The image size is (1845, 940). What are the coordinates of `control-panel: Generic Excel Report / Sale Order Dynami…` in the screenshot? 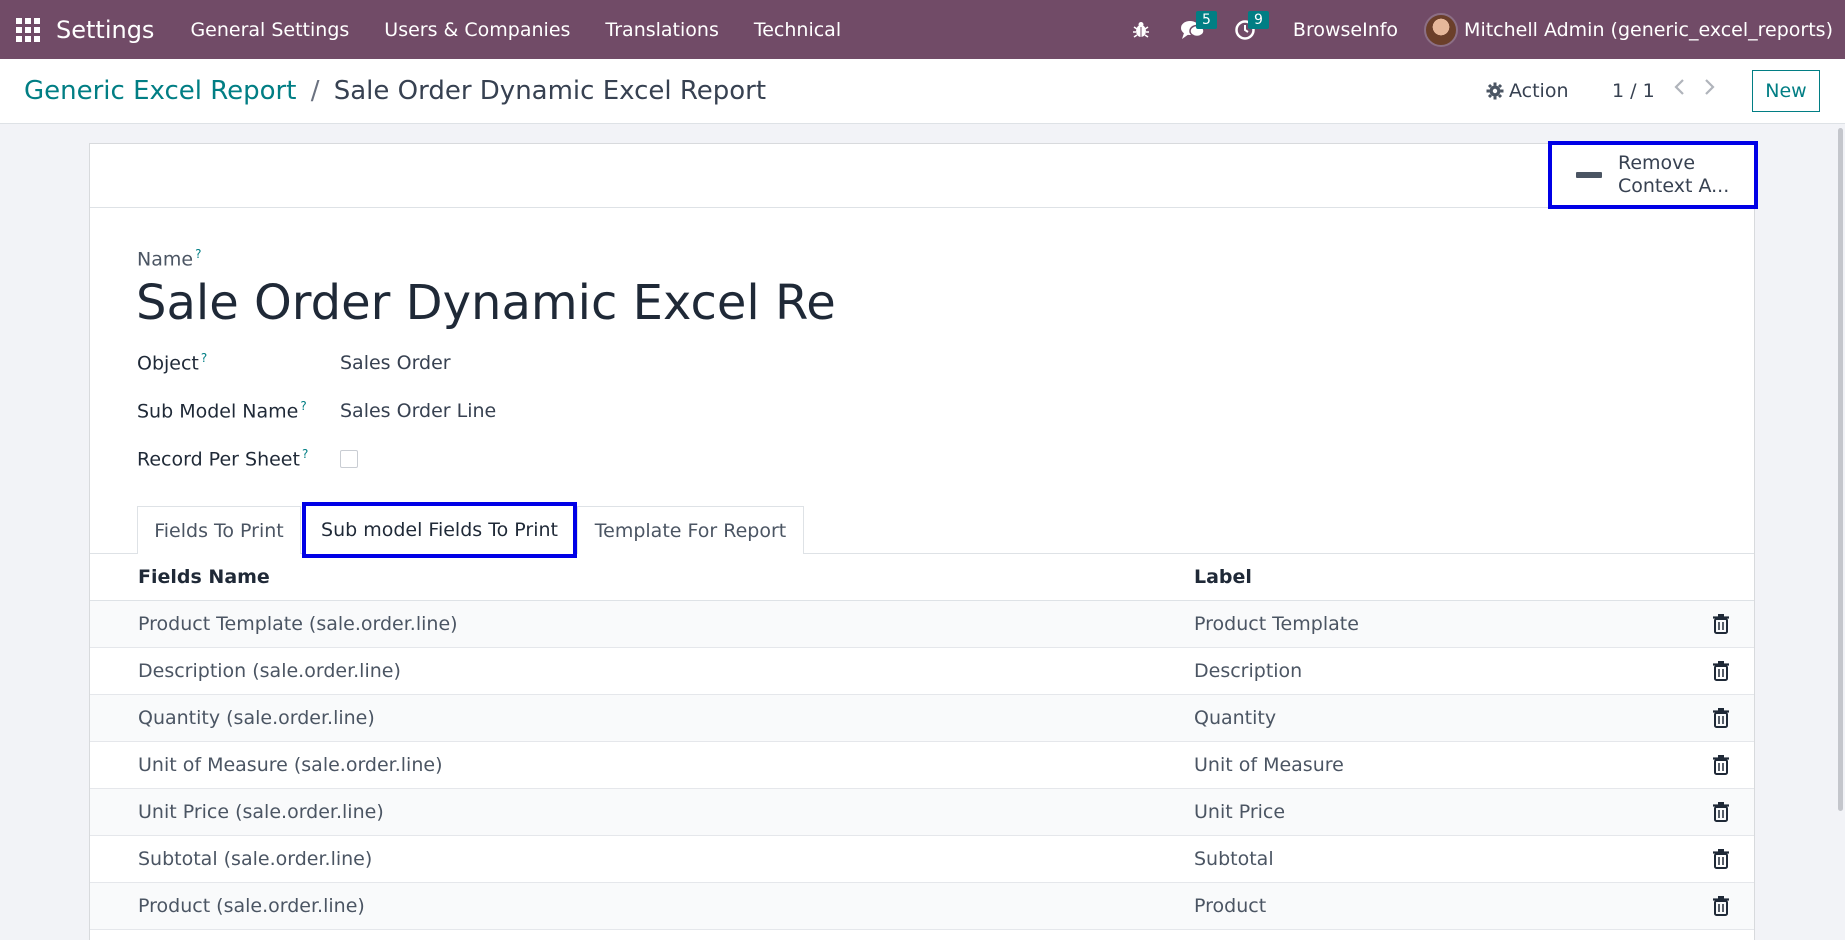 It's located at (922, 91).